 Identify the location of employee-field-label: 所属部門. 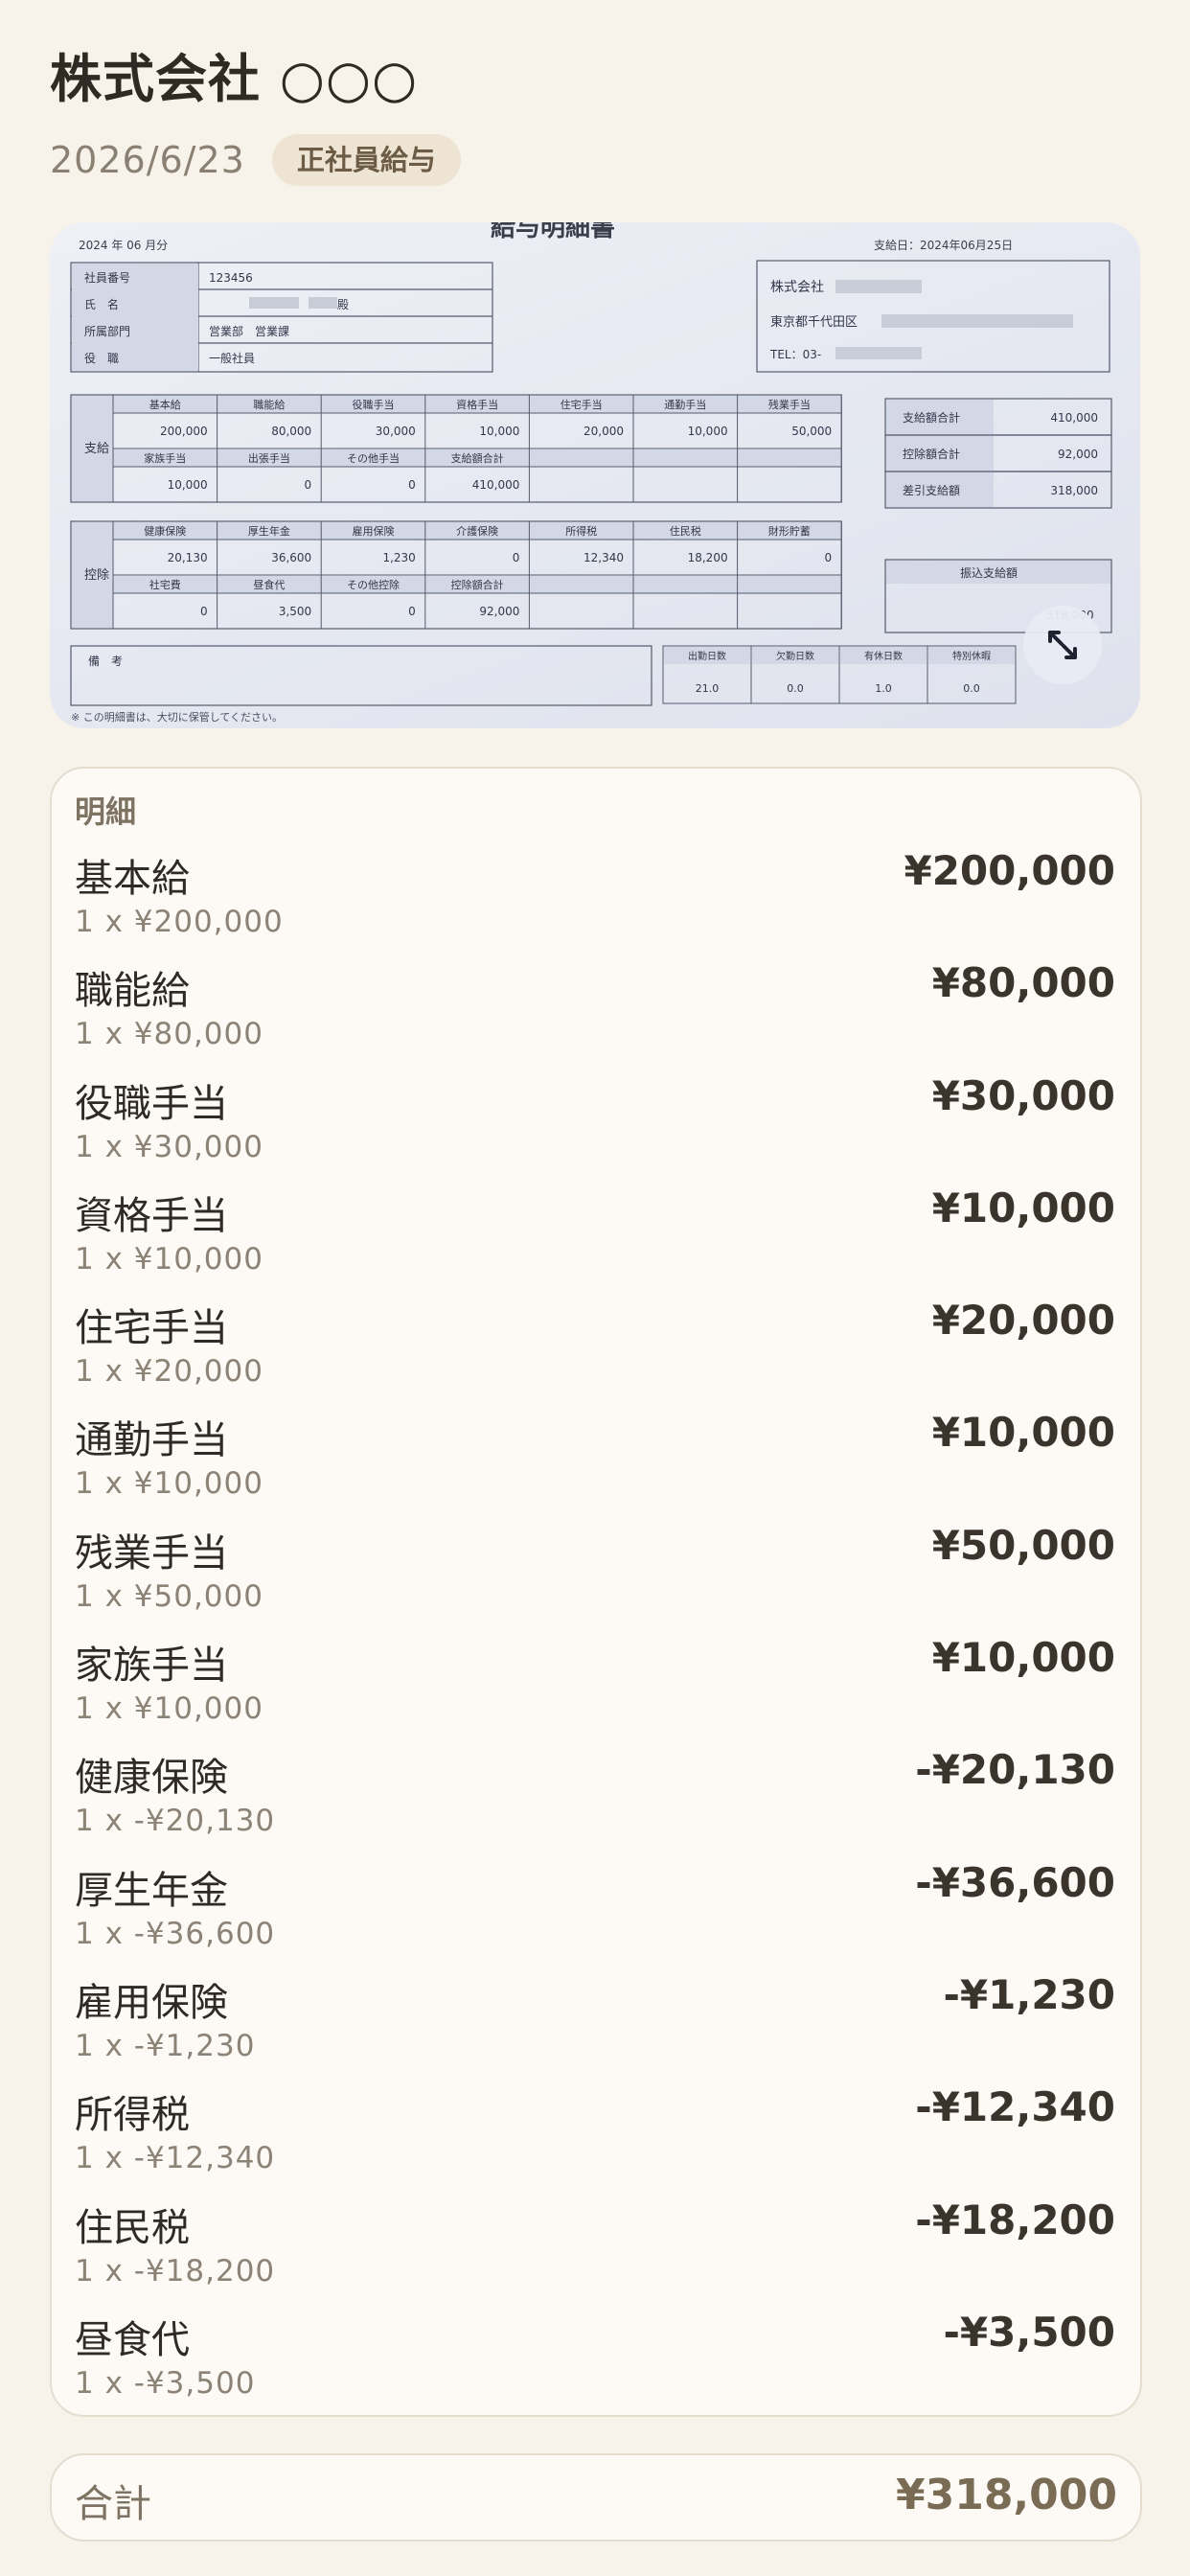
(107, 331).